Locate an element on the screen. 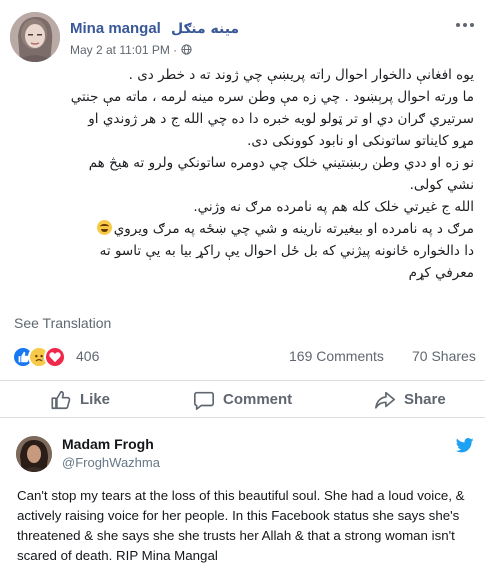  comments-count: 169 Comments is located at coordinates (336, 356).